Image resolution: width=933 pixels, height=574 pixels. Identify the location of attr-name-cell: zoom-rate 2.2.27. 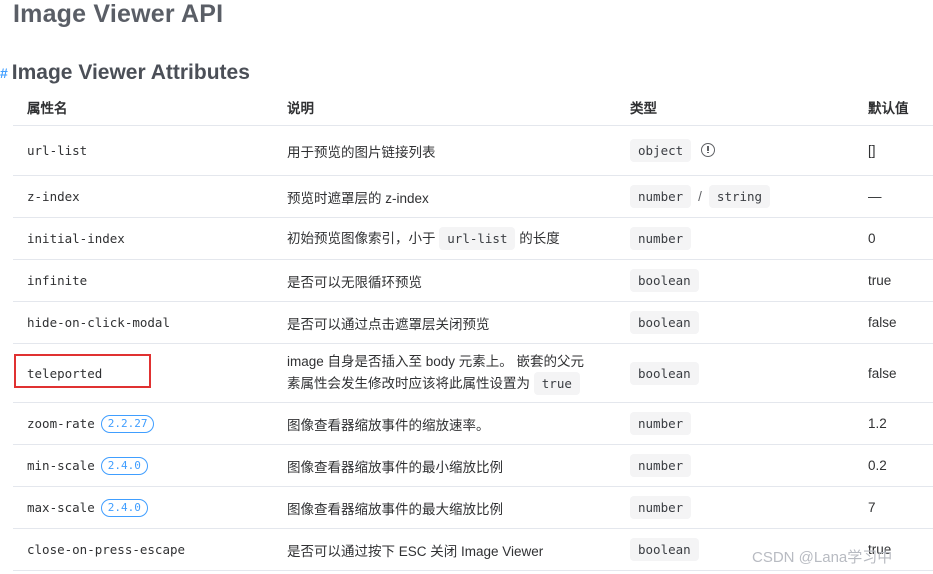
(143, 423).